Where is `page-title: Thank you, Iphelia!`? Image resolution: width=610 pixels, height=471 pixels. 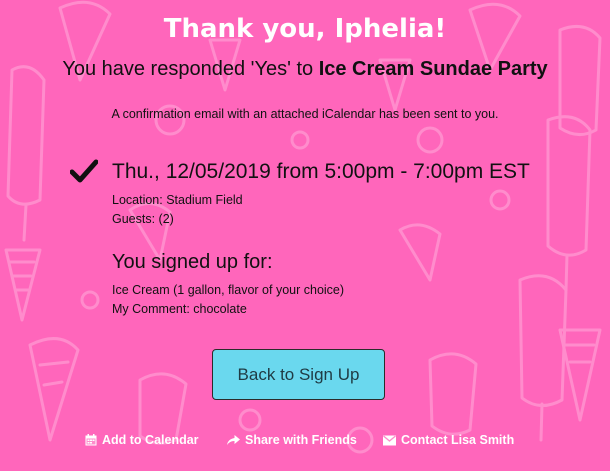 page-title: Thank you, Iphelia! is located at coordinates (305, 29).